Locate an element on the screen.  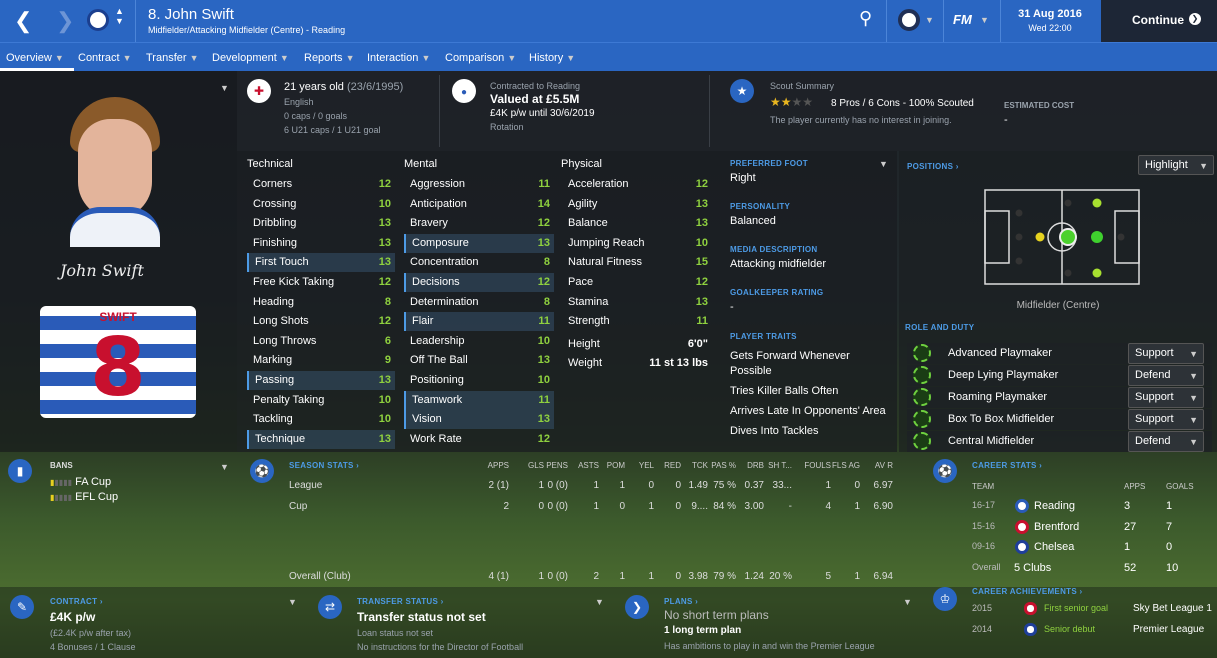
career-stats-row: 16-17 Reading 3 1 is located at coordinates (1092, 507).